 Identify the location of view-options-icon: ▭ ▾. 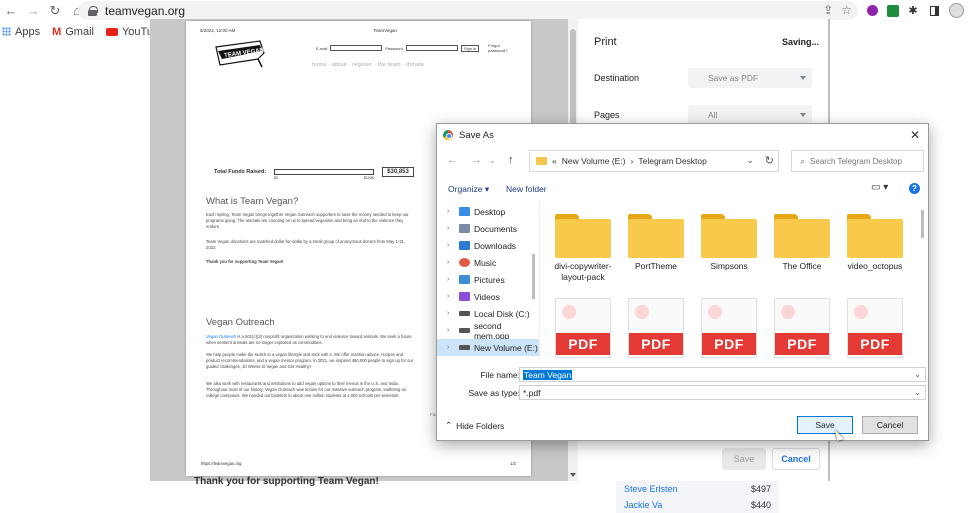
(879, 187).